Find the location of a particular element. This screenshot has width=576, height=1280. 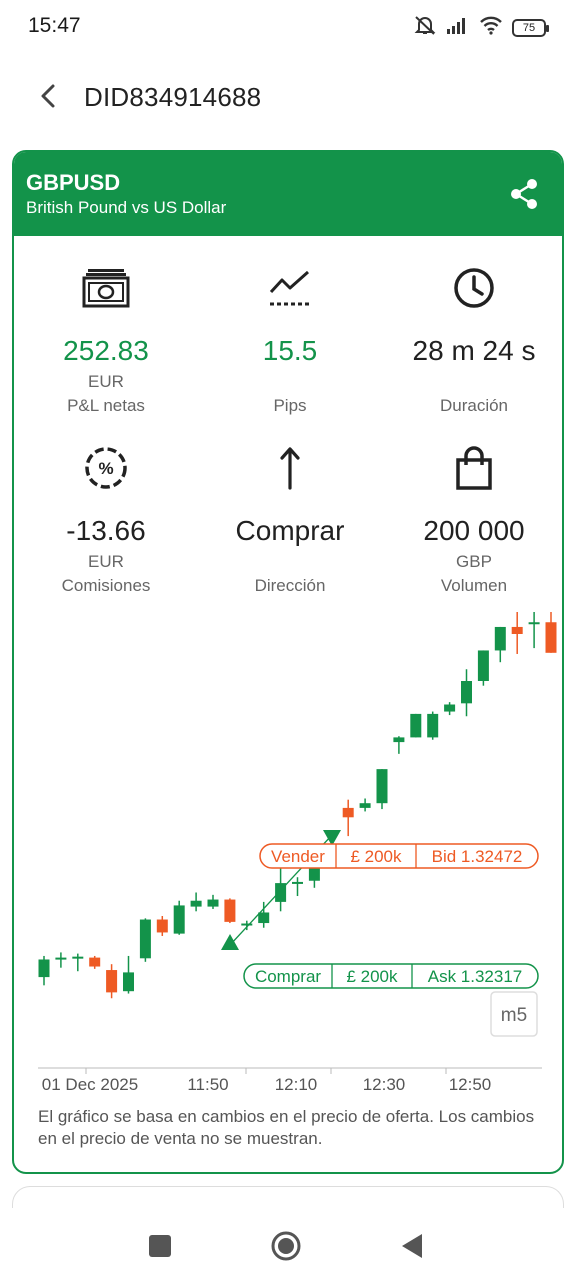

instrument-symbol: GBPUSD is located at coordinates (73, 182).